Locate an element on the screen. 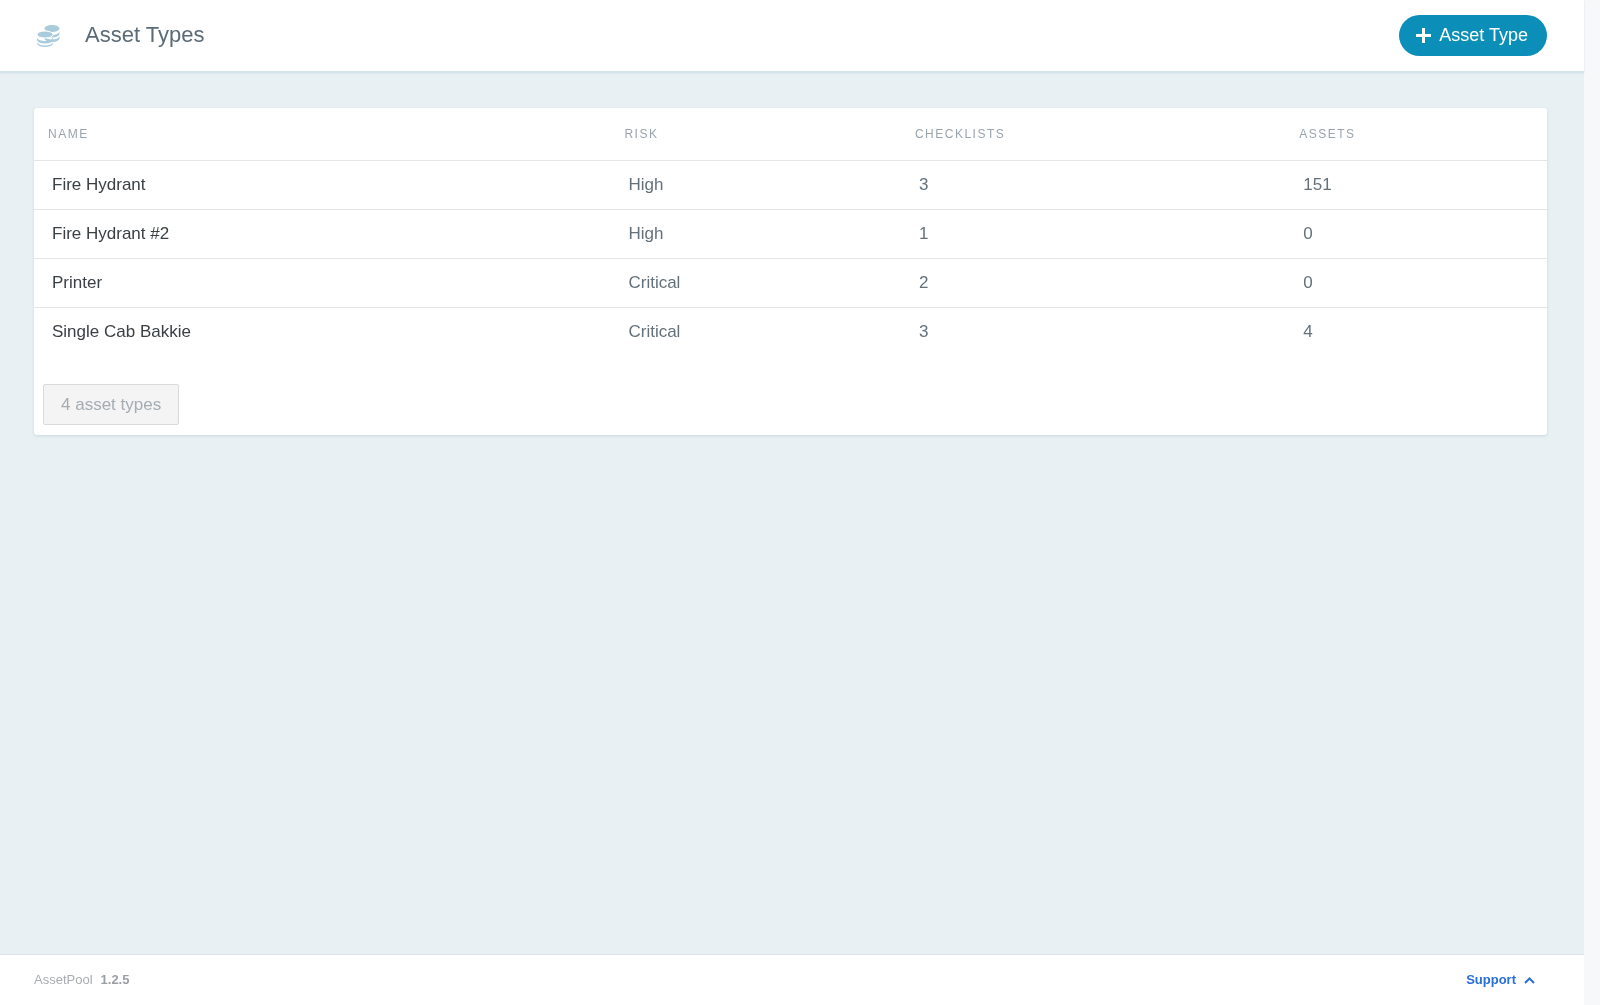  app-version: 1.2.5 is located at coordinates (115, 980).